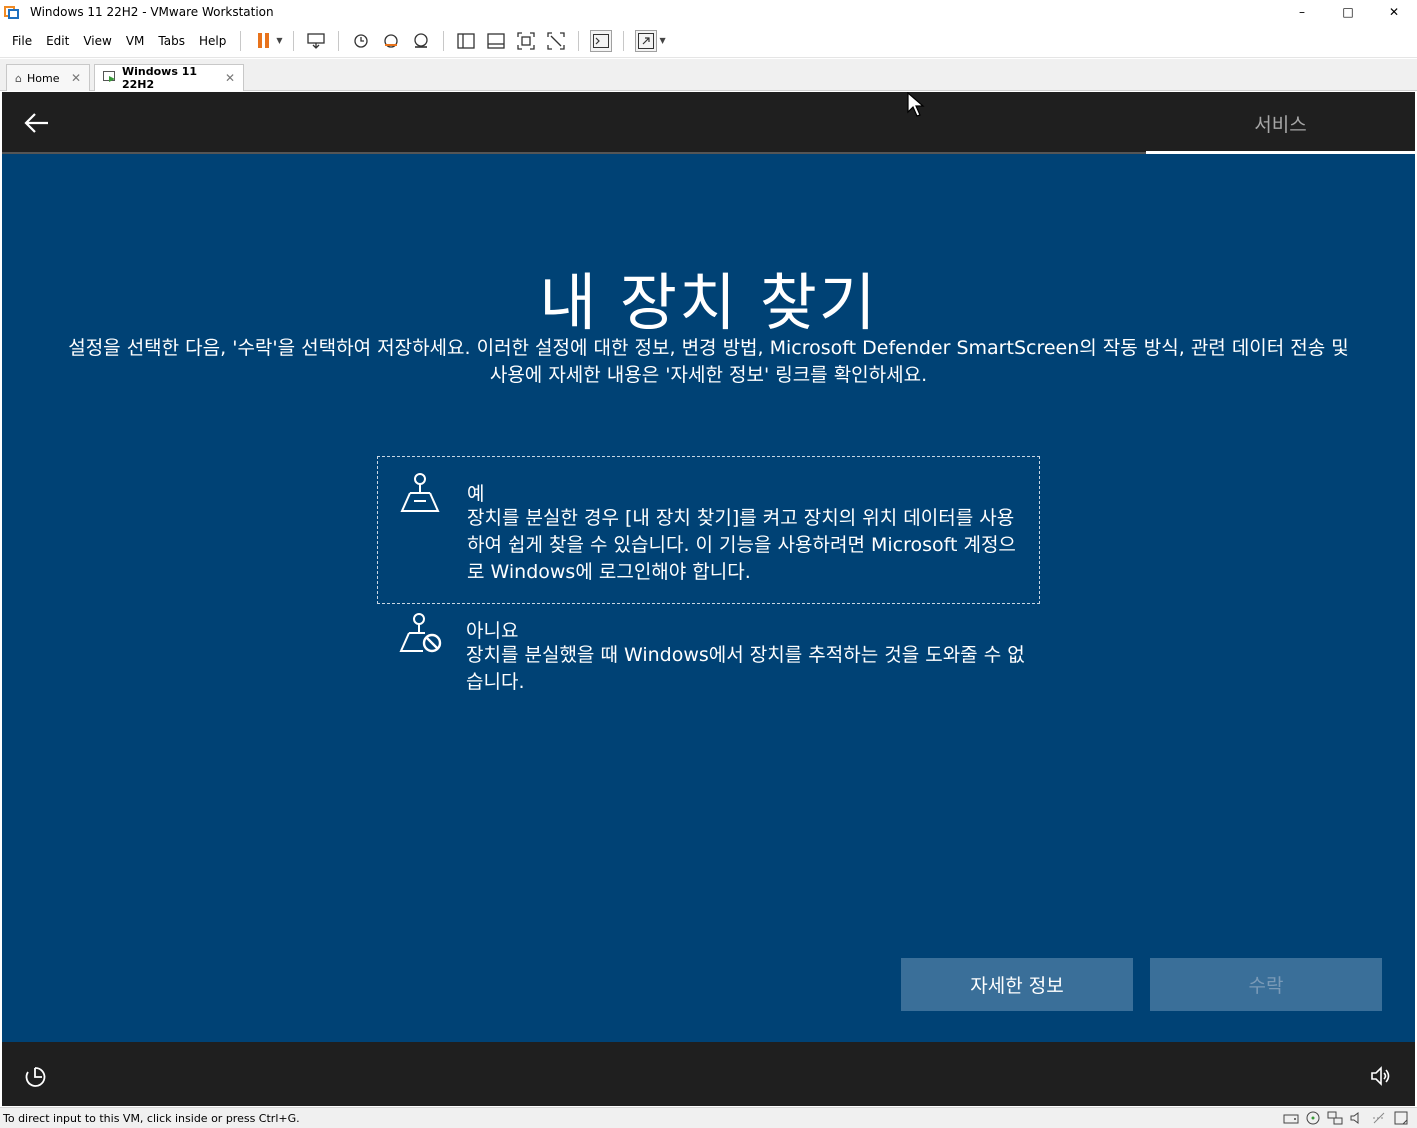 This screenshot has height=1128, width=1417. I want to click on revert-snapshot-icon, so click(391, 41).